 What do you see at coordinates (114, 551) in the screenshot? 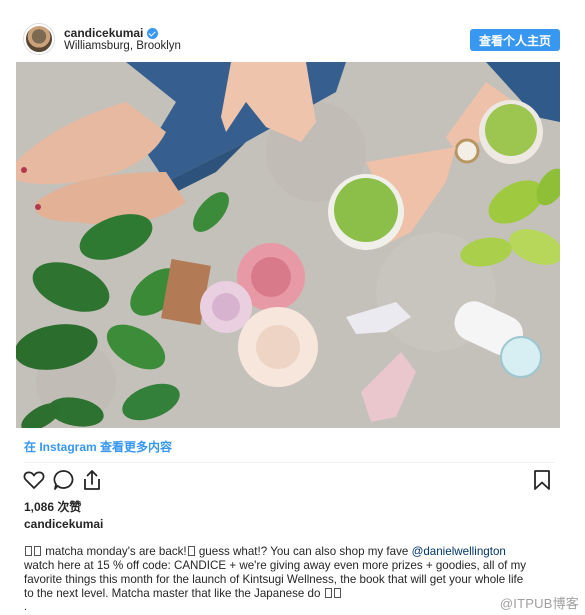
I see `caption-text: matcha monday's are back!` at bounding box center [114, 551].